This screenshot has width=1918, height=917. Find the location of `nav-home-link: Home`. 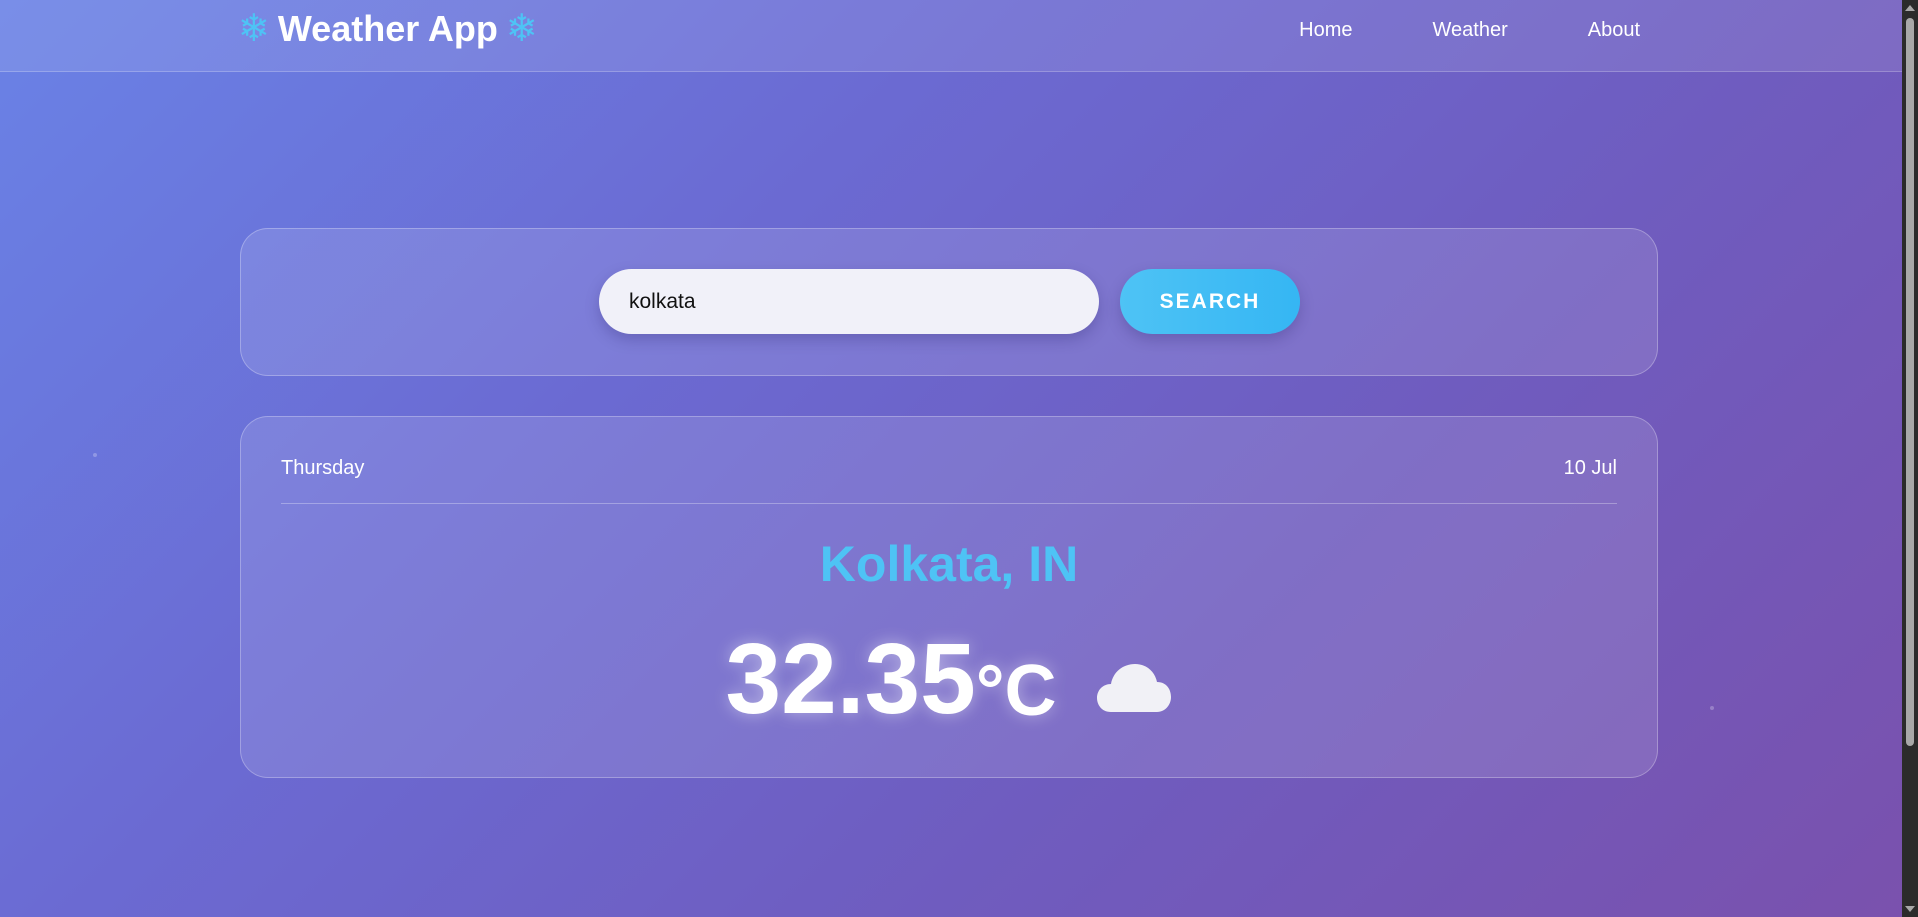

nav-home-link: Home is located at coordinates (1325, 30).